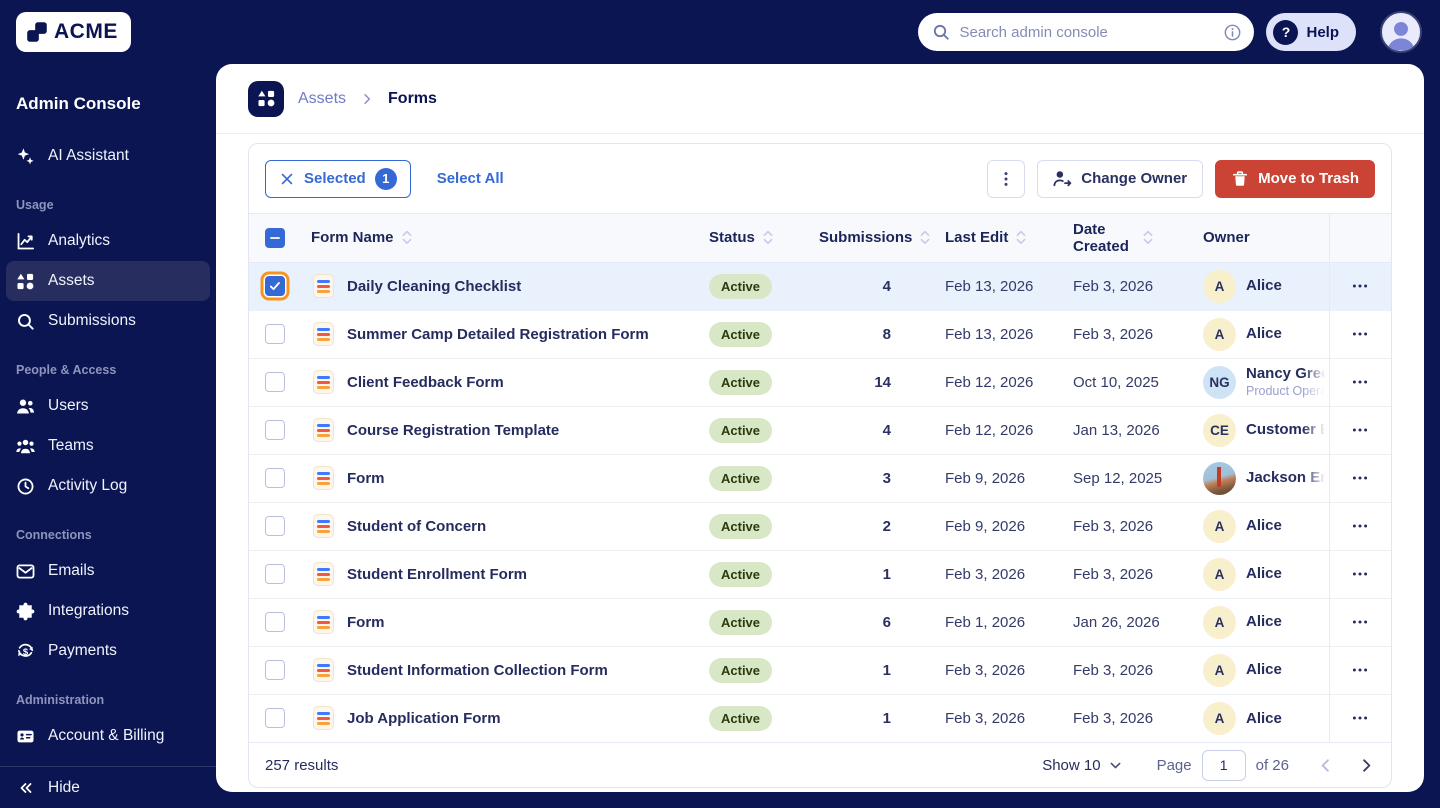  I want to click on sidebar-item-analytics: Analytics, so click(108, 241).